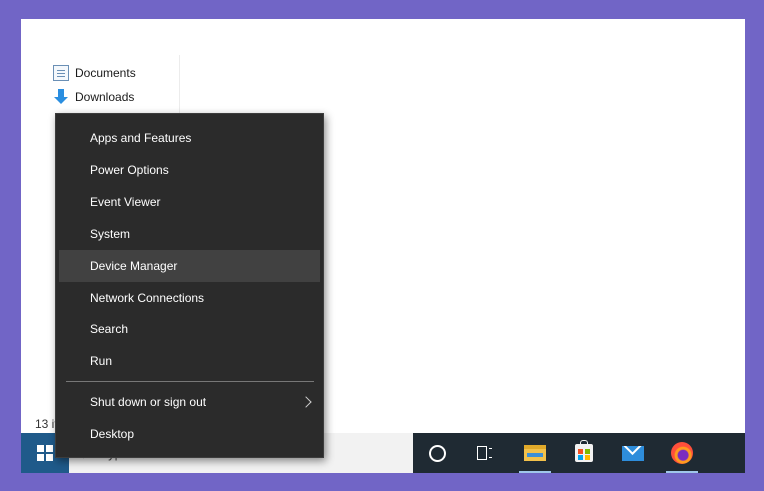 The height and width of the screenshot is (491, 764). I want to click on task-view-button, so click(485, 453).